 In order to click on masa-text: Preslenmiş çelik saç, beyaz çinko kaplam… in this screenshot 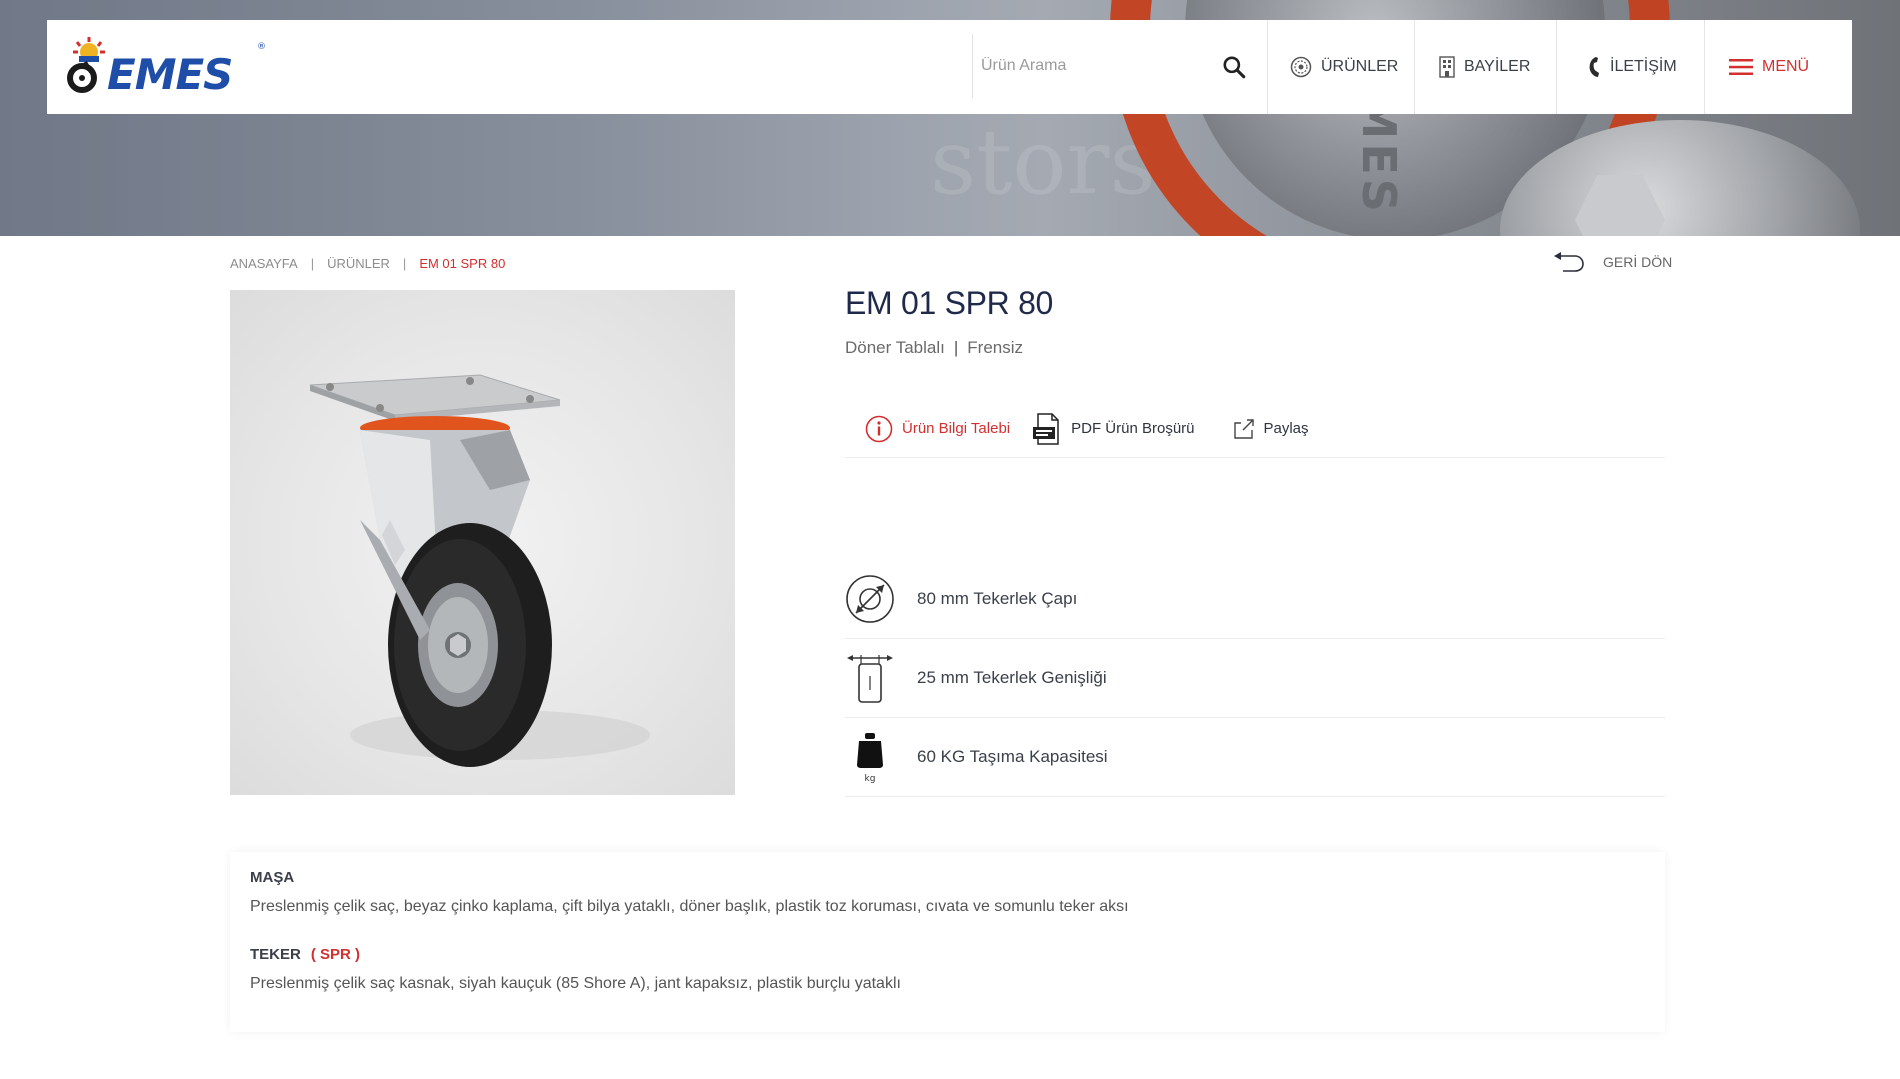, I will do `click(689, 906)`.